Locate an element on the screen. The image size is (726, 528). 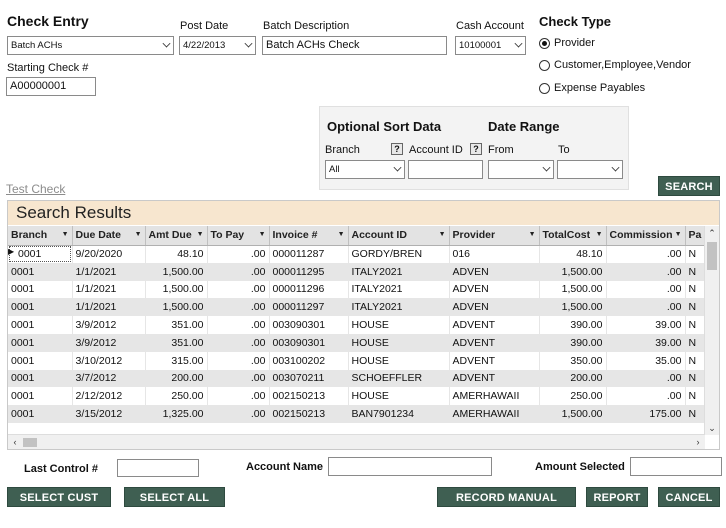
radio-unselected-icon is located at coordinates (544, 65).